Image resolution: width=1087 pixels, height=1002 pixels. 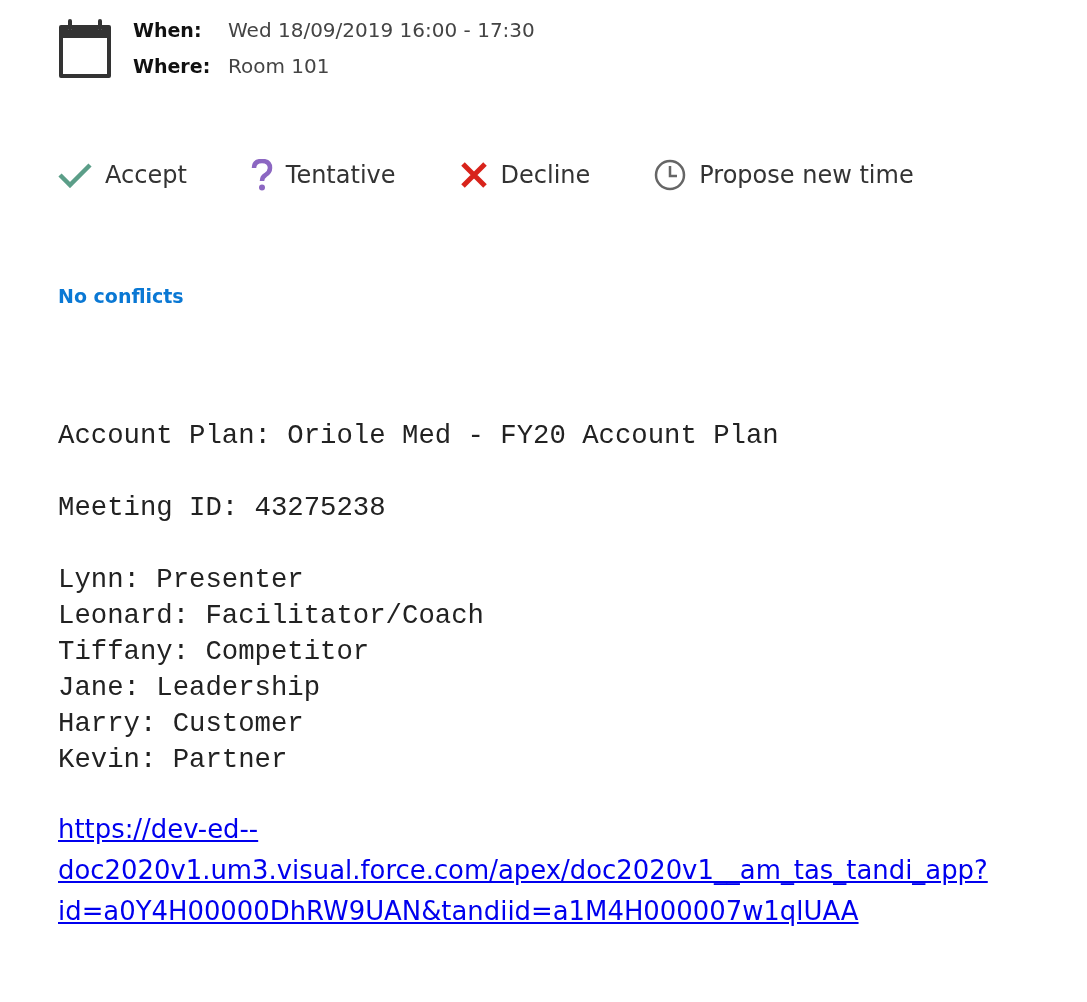 What do you see at coordinates (418, 436) in the screenshot?
I see `account-plan-text: Account Plan: Oriole Med - FY20 Account Plan` at bounding box center [418, 436].